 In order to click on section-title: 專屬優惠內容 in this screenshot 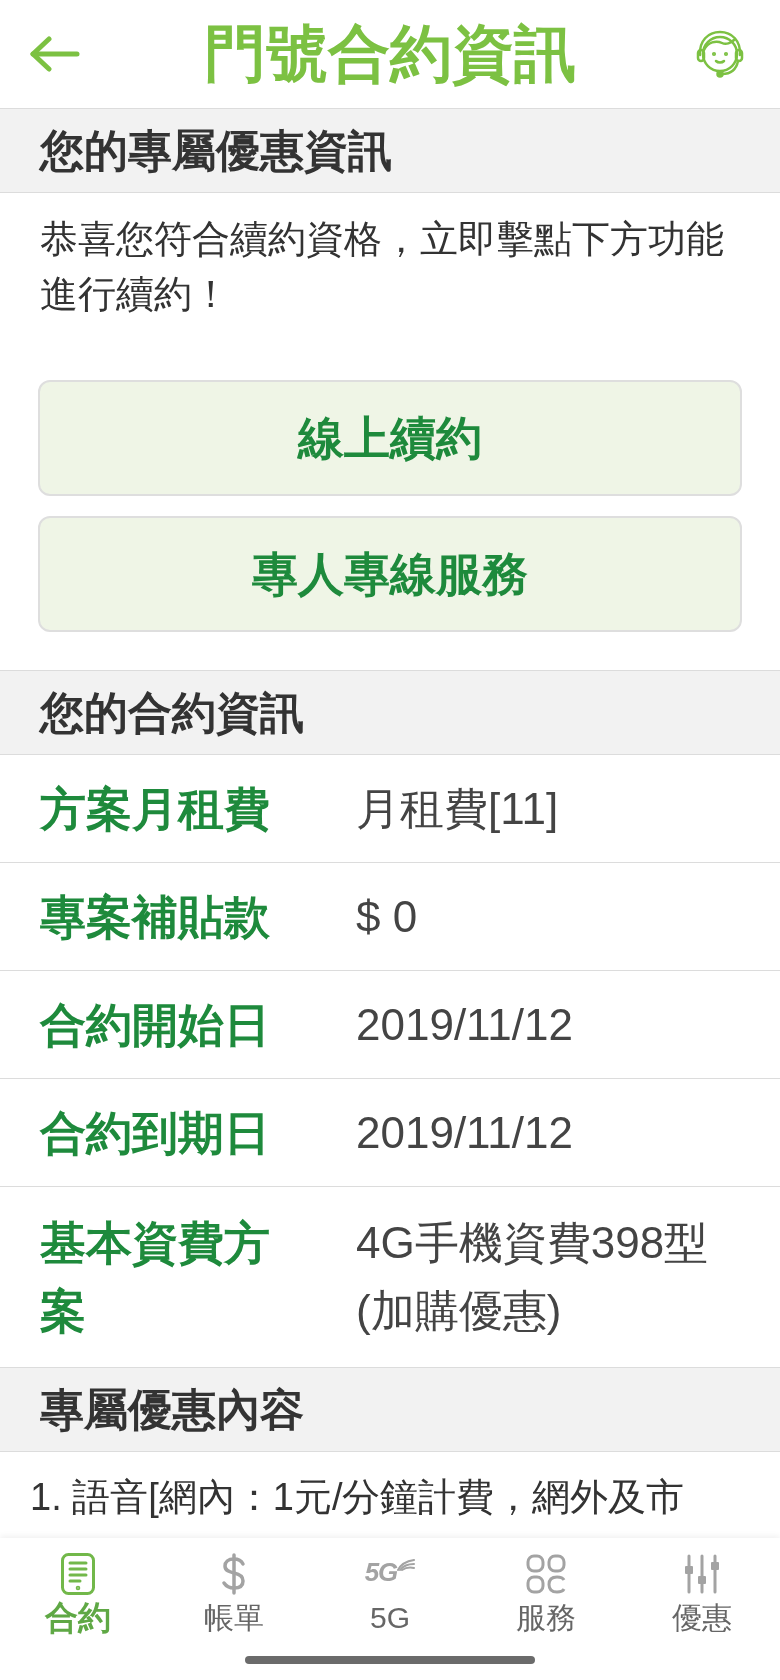, I will do `click(172, 1409)`.